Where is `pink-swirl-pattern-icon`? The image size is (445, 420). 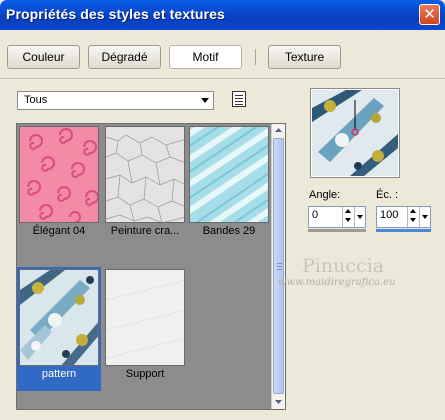 pink-swirl-pattern-icon is located at coordinates (59, 174).